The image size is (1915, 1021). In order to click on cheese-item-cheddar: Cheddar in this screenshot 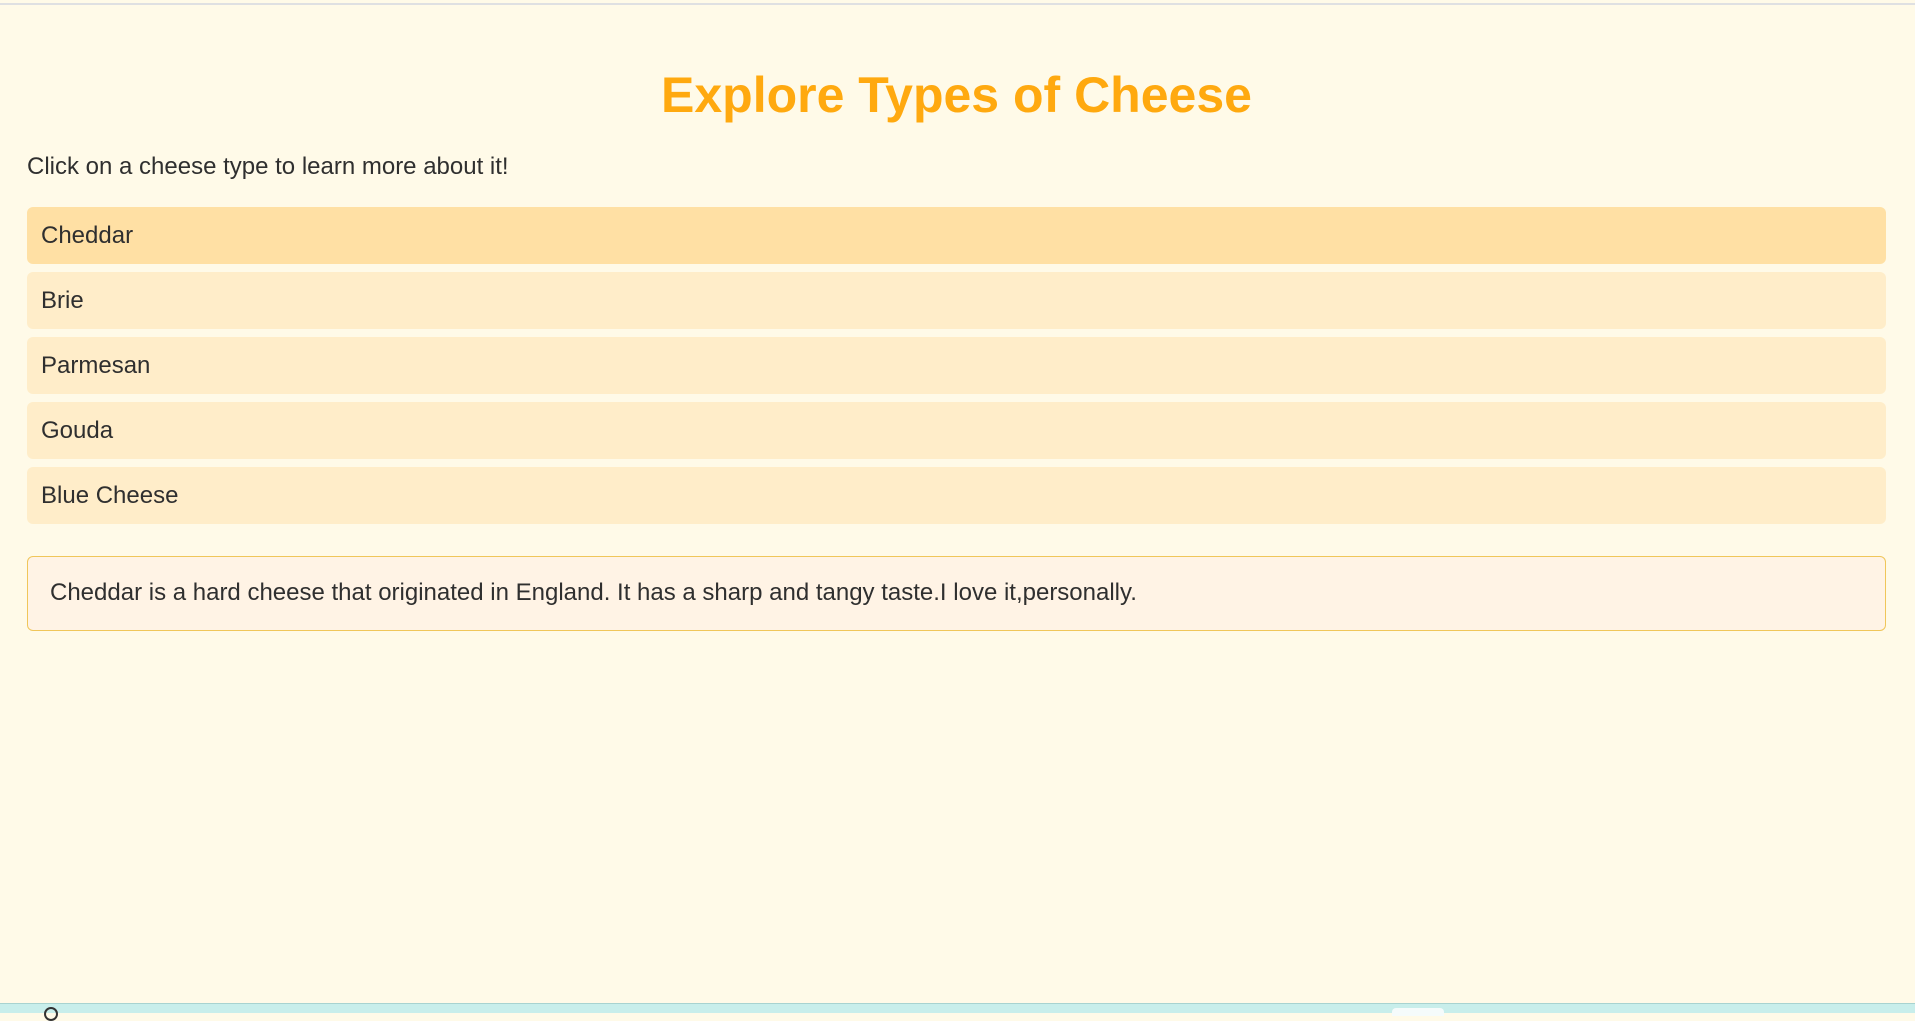, I will do `click(956, 235)`.